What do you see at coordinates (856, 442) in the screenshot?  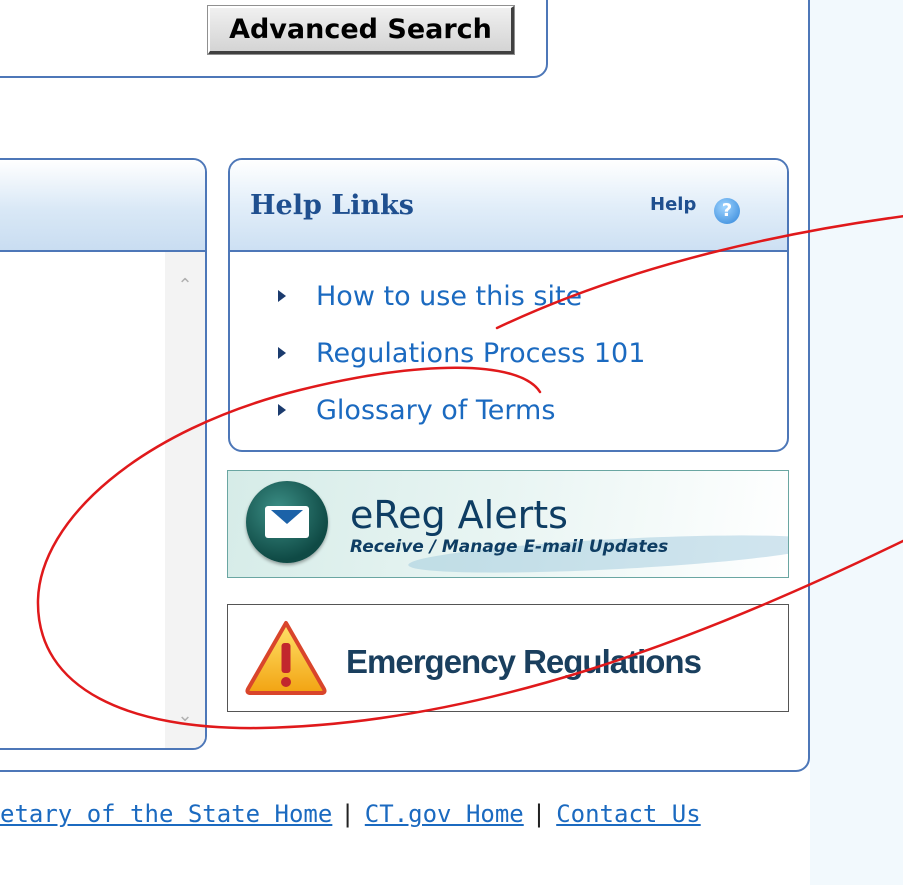 I see `right-background-strip` at bounding box center [856, 442].